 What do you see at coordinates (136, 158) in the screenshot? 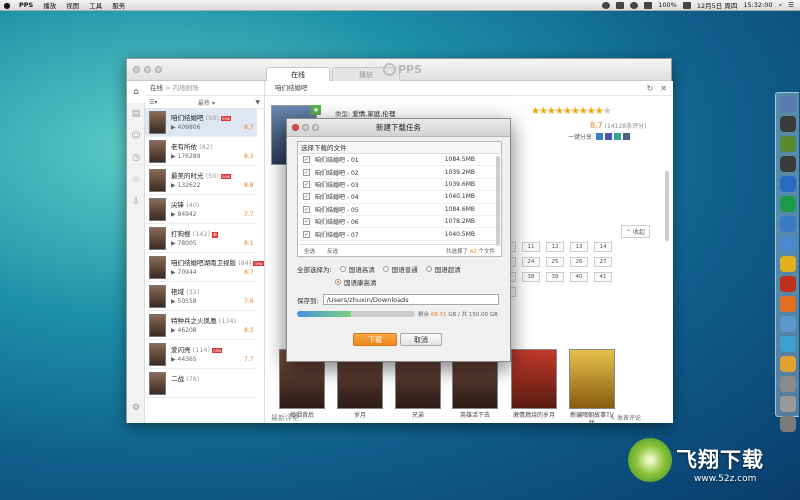
I see `history-icon: ◷` at bounding box center [136, 158].